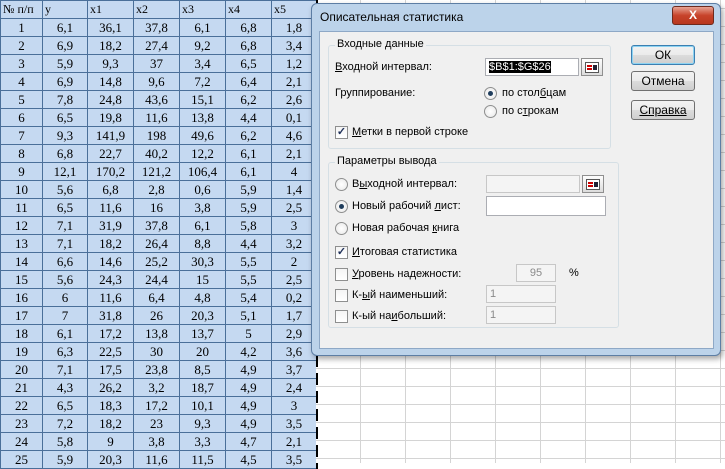 Image resolution: width=725 pixels, height=469 pixels. What do you see at coordinates (65, 171) in the screenshot?
I see `table-cell: 12,1` at bounding box center [65, 171].